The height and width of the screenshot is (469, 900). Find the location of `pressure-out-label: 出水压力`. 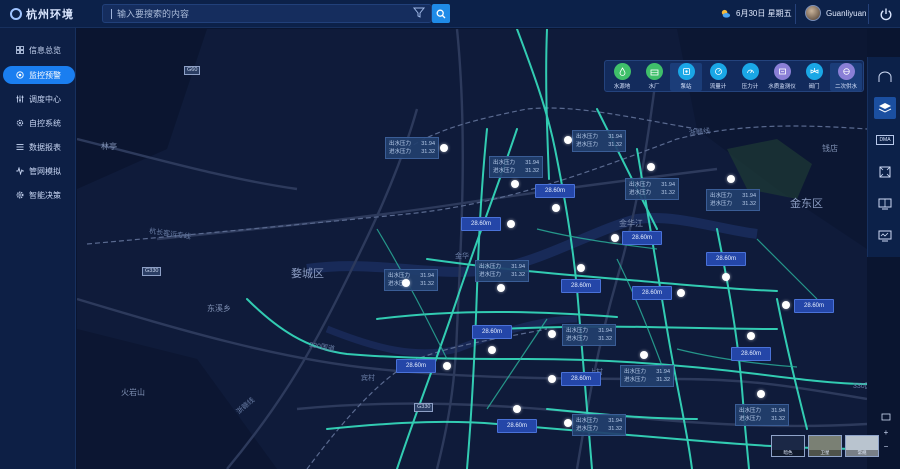

pressure-out-label: 出水压力 is located at coordinates (400, 144).